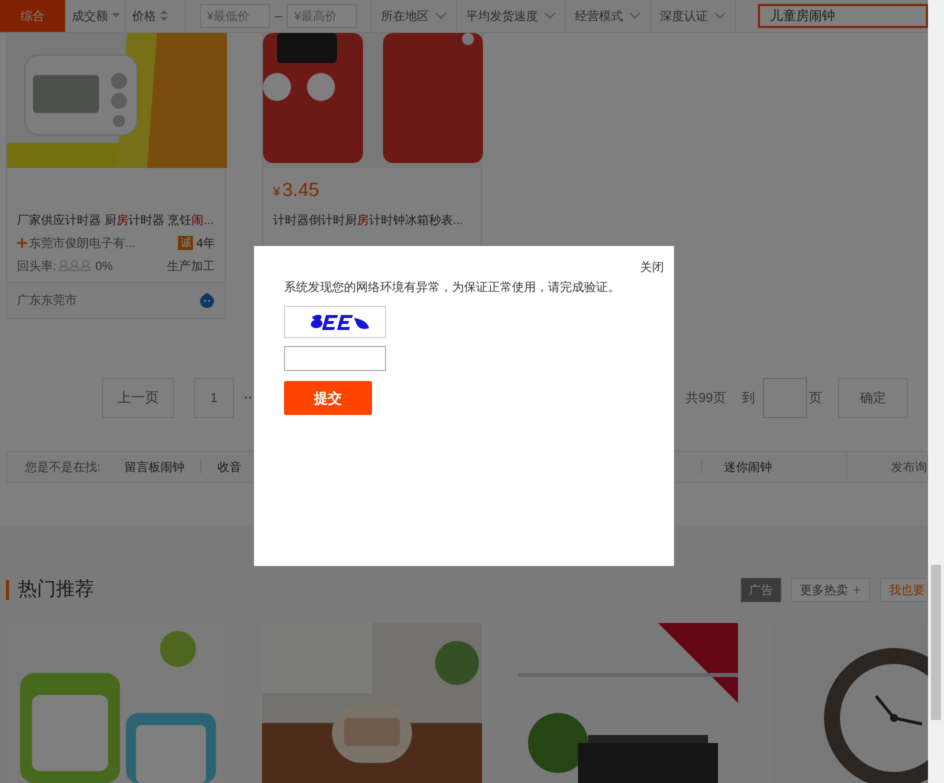 The width and height of the screenshot is (944, 783). What do you see at coordinates (328, 398) in the screenshot?
I see `submit-button: 提交` at bounding box center [328, 398].